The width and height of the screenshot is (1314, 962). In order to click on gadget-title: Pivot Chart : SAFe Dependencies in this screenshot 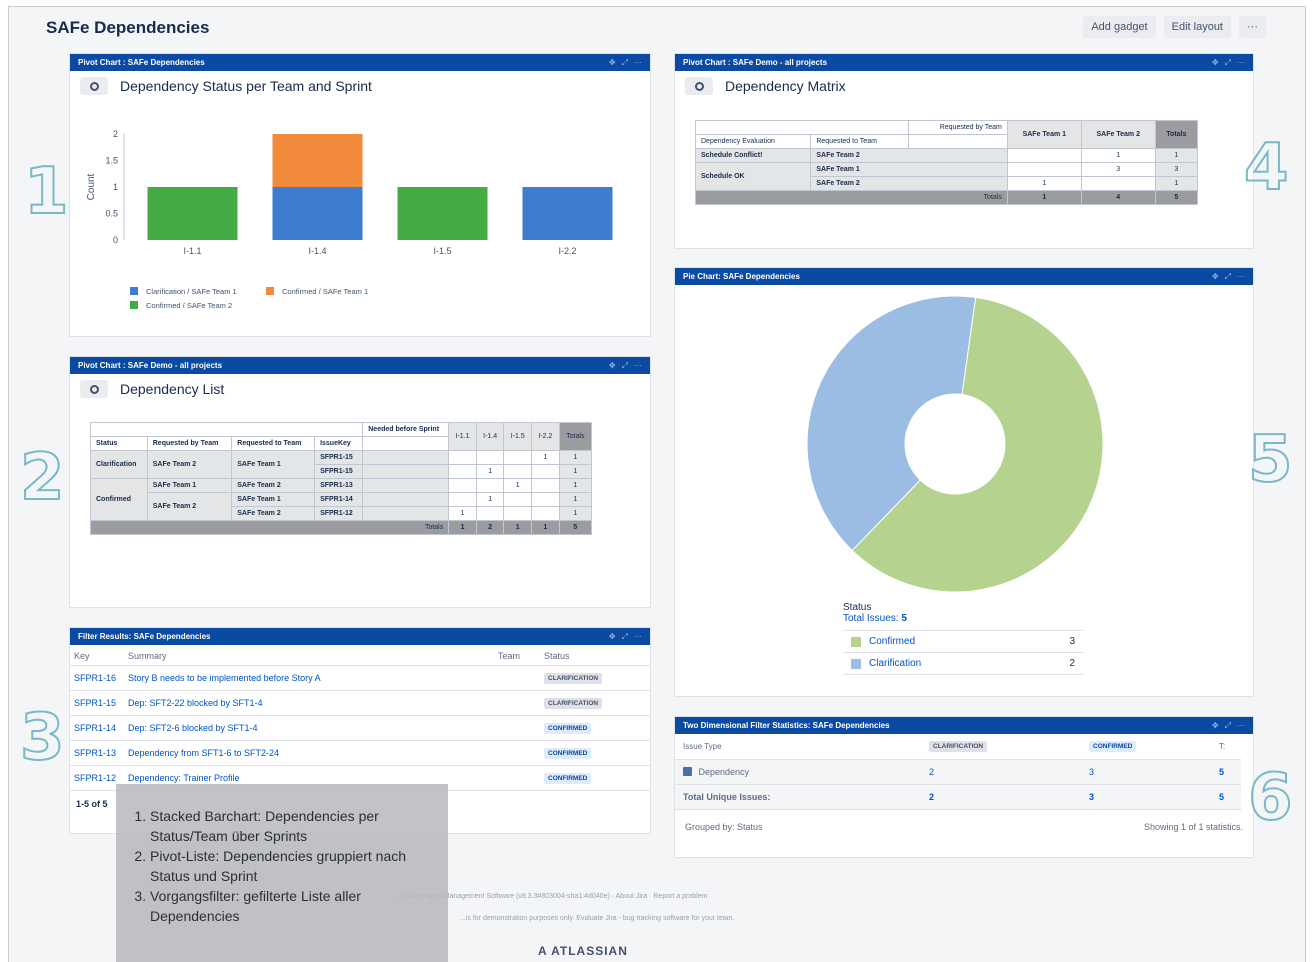, I will do `click(141, 62)`.